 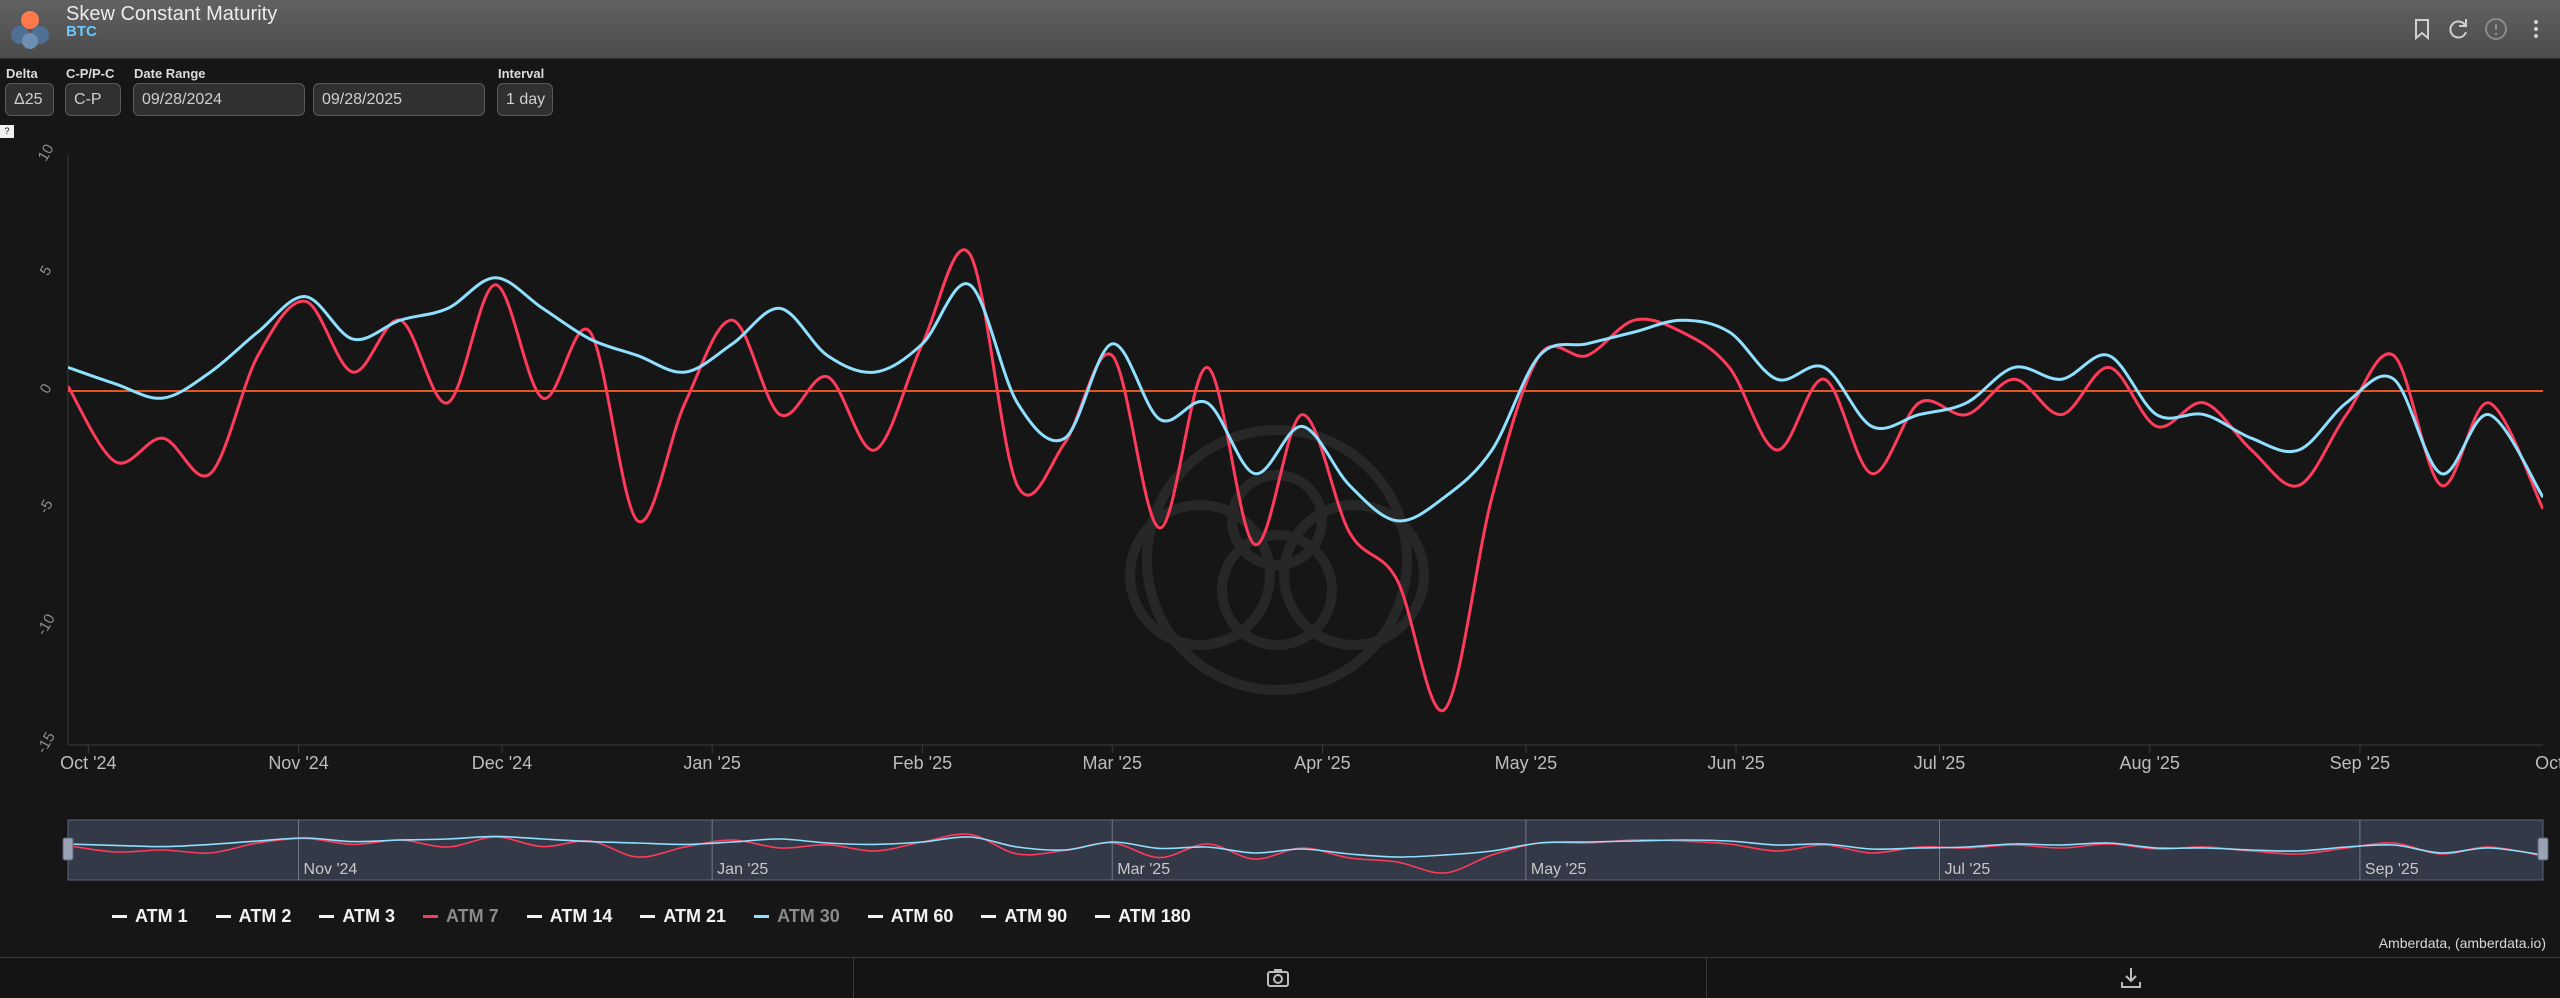 I want to click on x-tick-label: Jan '25, so click(x=711, y=763).